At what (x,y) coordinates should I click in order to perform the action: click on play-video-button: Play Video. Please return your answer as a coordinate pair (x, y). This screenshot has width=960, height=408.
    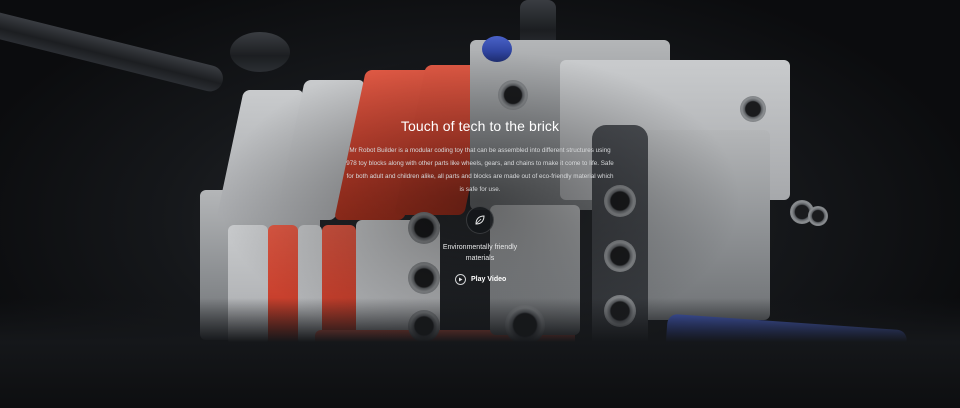
    Looking at the image, I should click on (480, 279).